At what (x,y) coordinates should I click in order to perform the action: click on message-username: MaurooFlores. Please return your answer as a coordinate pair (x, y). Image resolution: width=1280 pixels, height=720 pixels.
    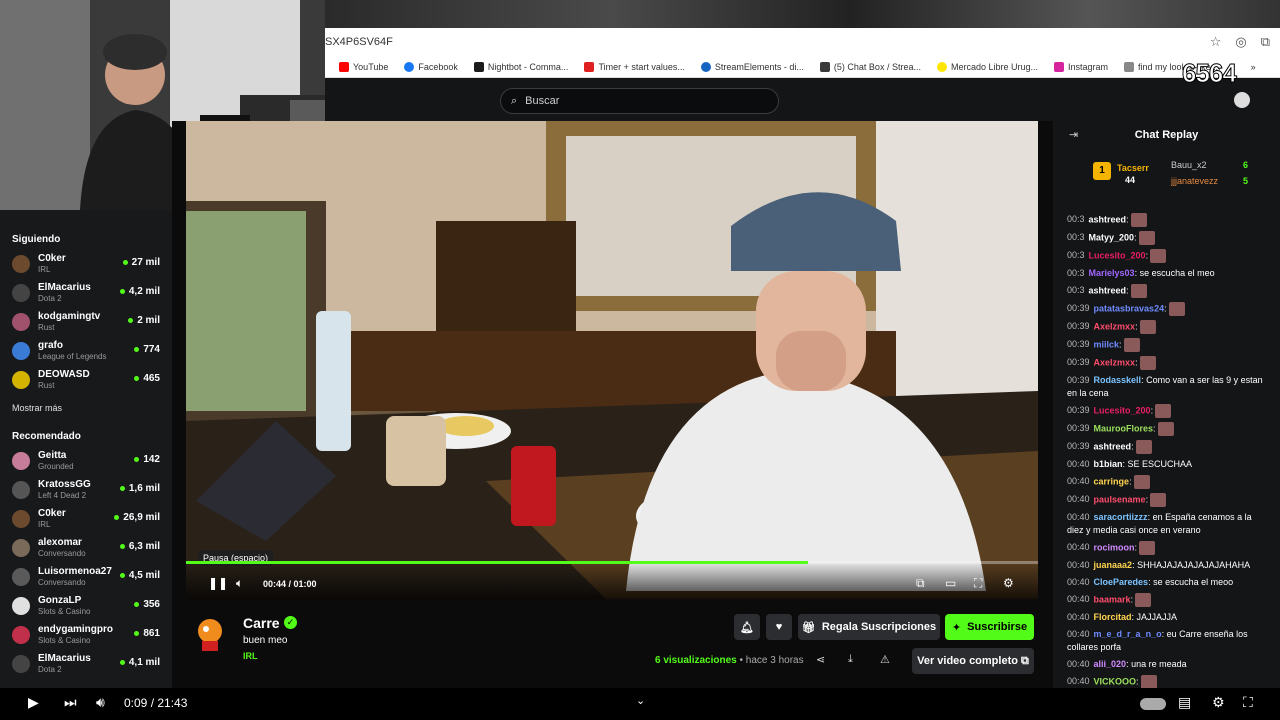
    Looking at the image, I should click on (1124, 428).